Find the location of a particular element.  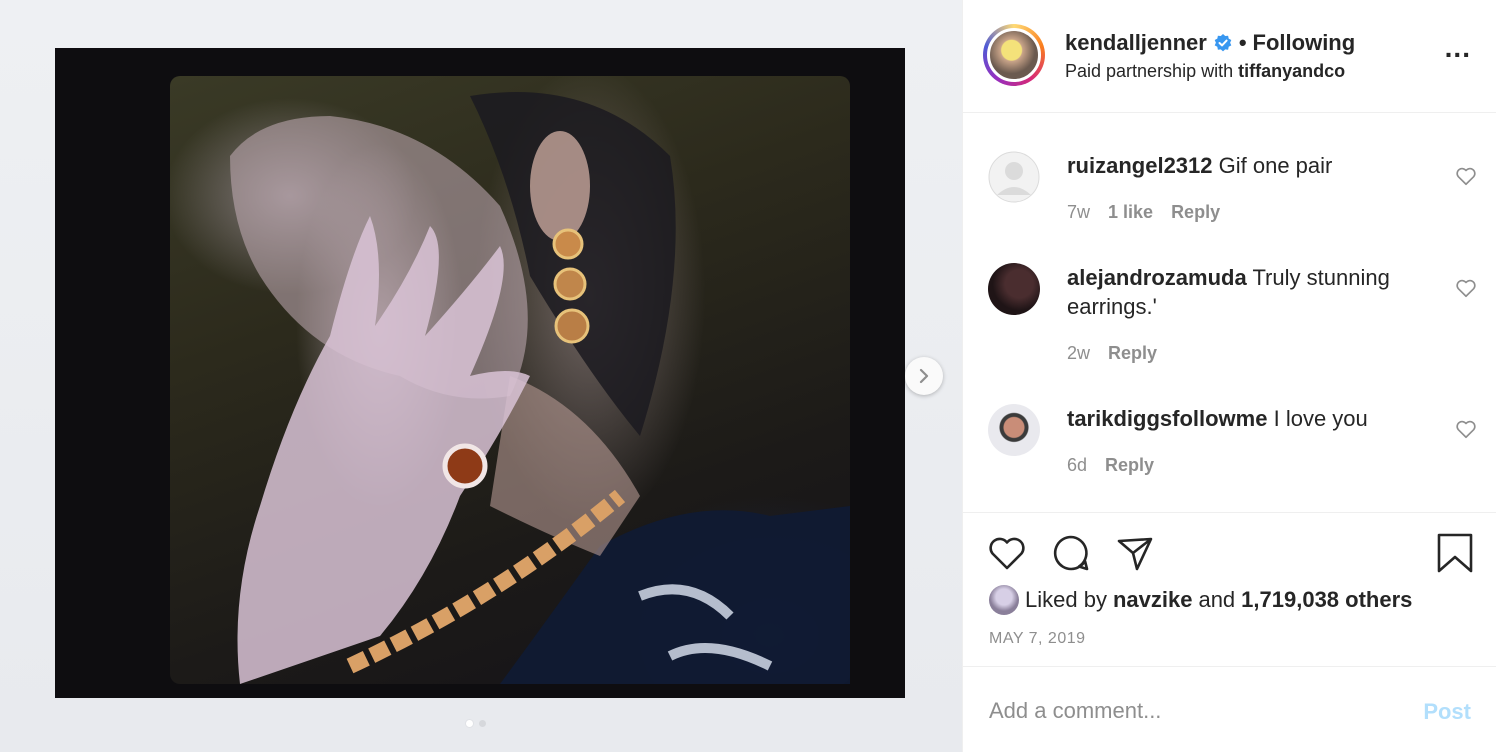

liker-avatar is located at coordinates (1004, 600).